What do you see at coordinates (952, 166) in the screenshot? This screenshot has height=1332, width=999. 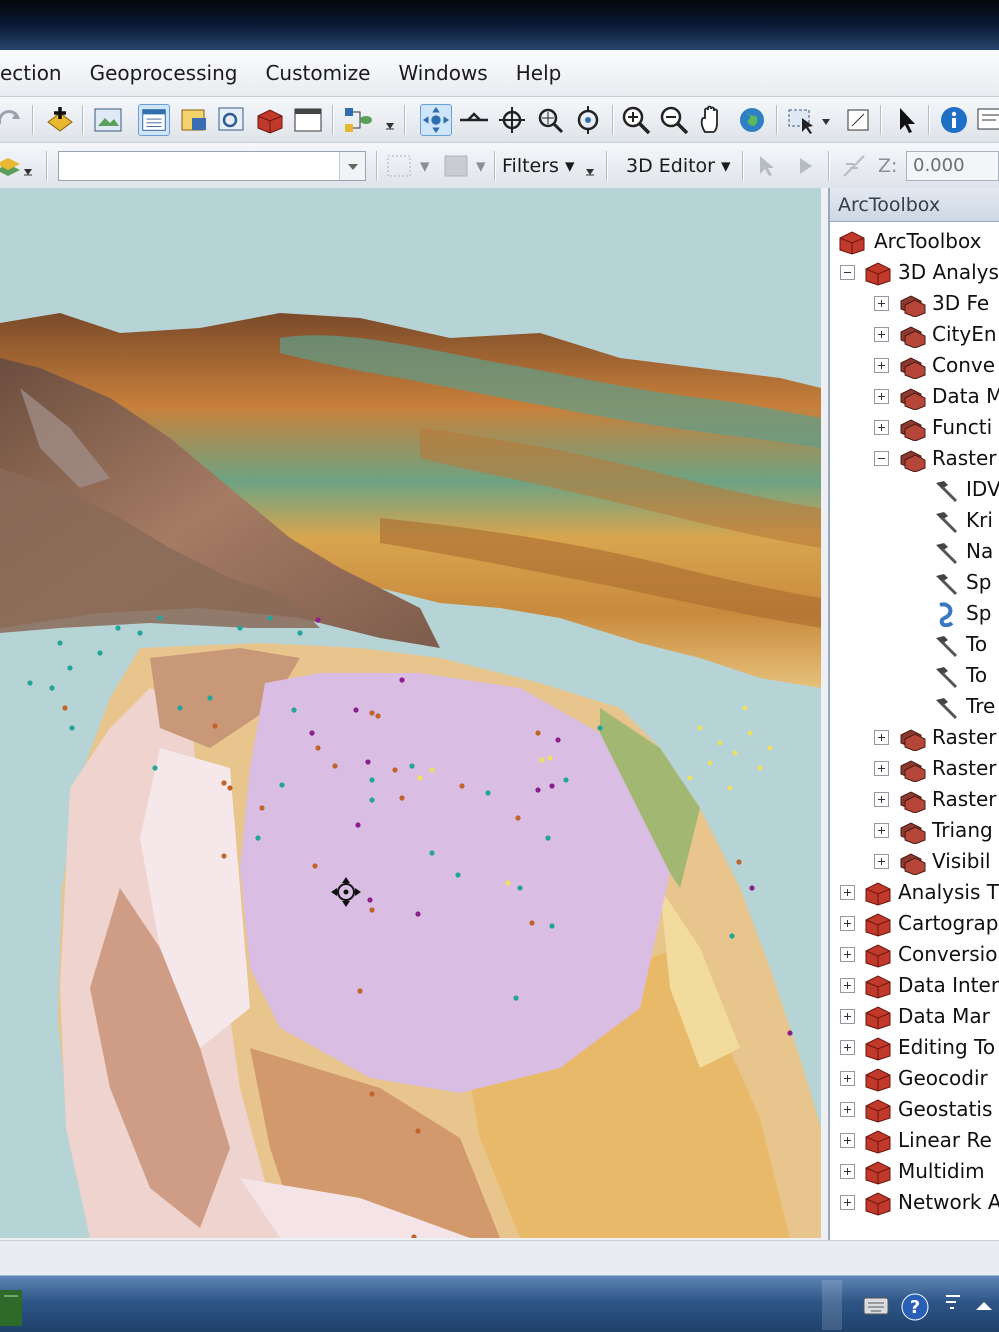 I see `z-value-input: 0.000` at bounding box center [952, 166].